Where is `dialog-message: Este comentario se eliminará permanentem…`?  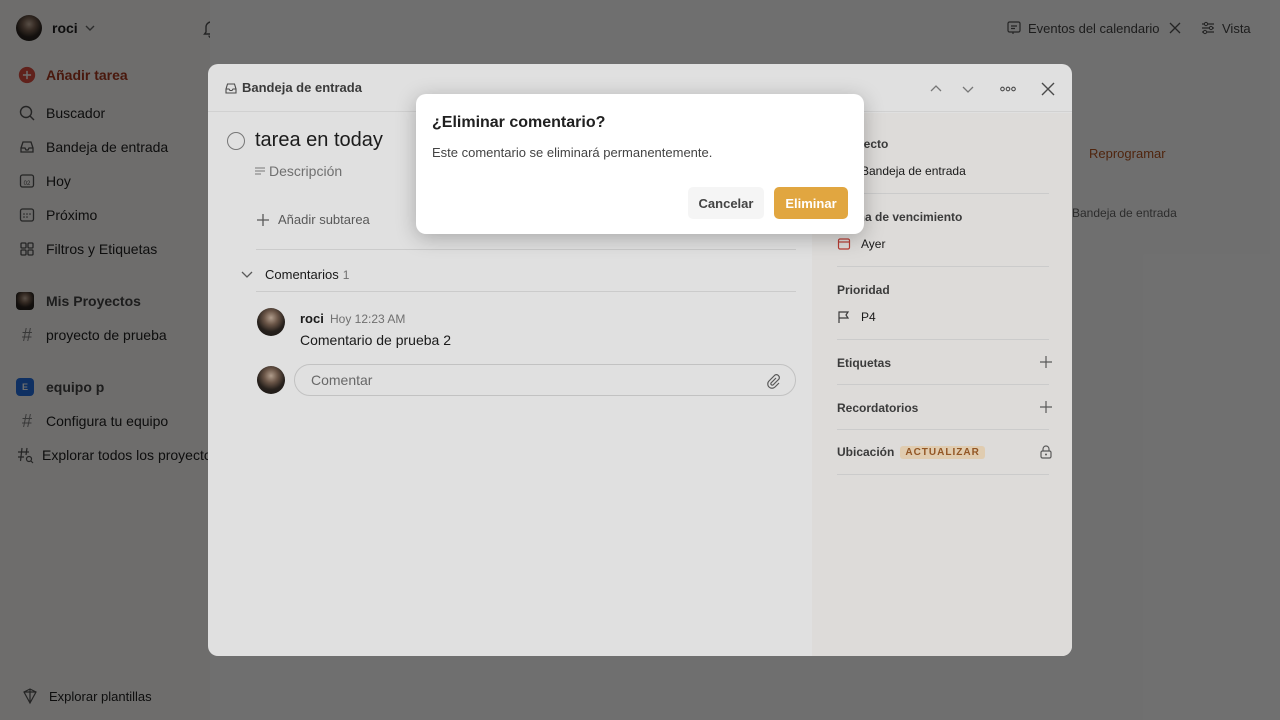
dialog-message: Este comentario se eliminará permanentem… is located at coordinates (572, 152).